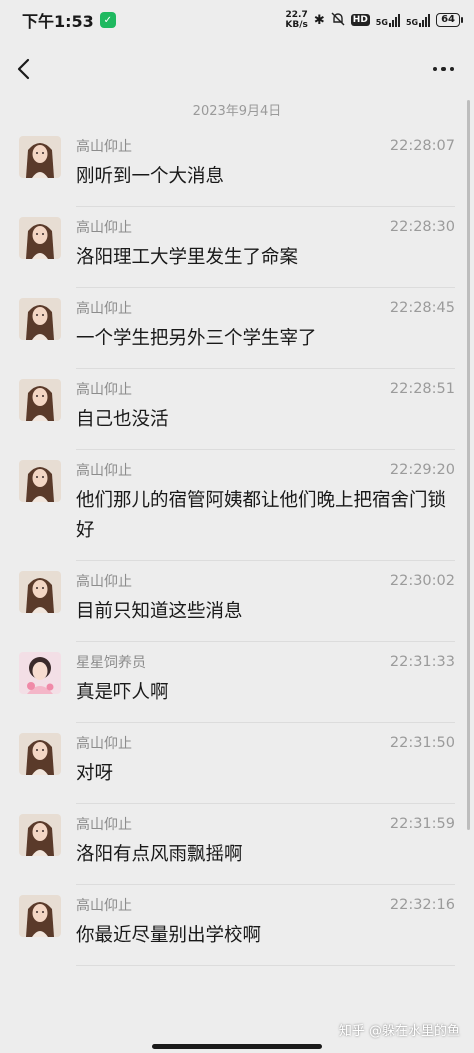 Image resolution: width=474 pixels, height=1053 pixels. Describe the element at coordinates (422, 905) in the screenshot. I see `message-time: 22:32:16` at that location.